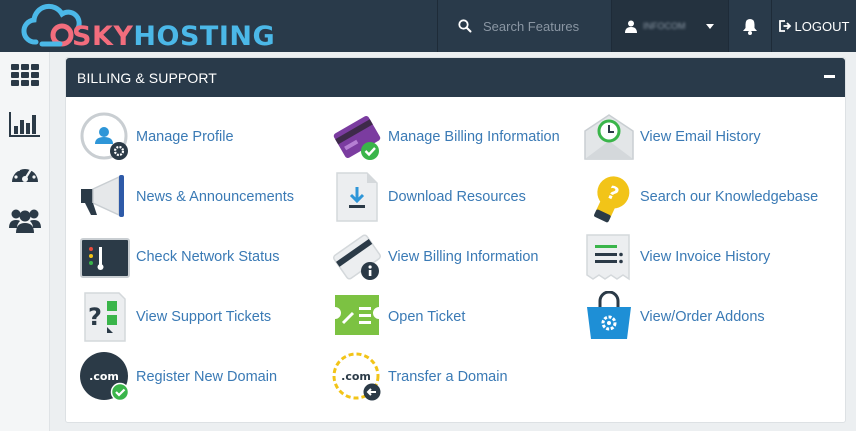 The width and height of the screenshot is (856, 431). What do you see at coordinates (357, 137) in the screenshot?
I see `credit-card-check-icon` at bounding box center [357, 137].